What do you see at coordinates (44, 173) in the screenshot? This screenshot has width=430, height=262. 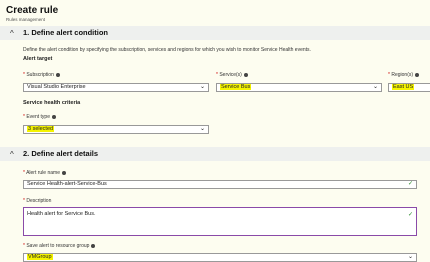 I see `alert-rule-name-label: * Alert rule name` at bounding box center [44, 173].